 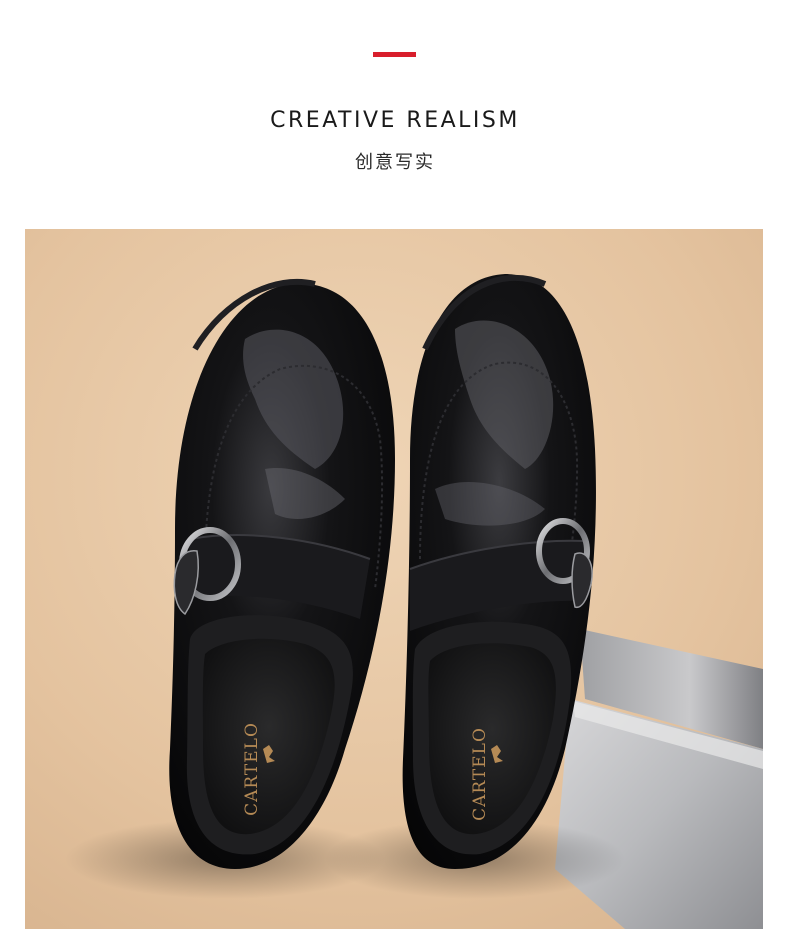 What do you see at coordinates (395, 162) in the screenshot?
I see `section-subtitle: 创意写实` at bounding box center [395, 162].